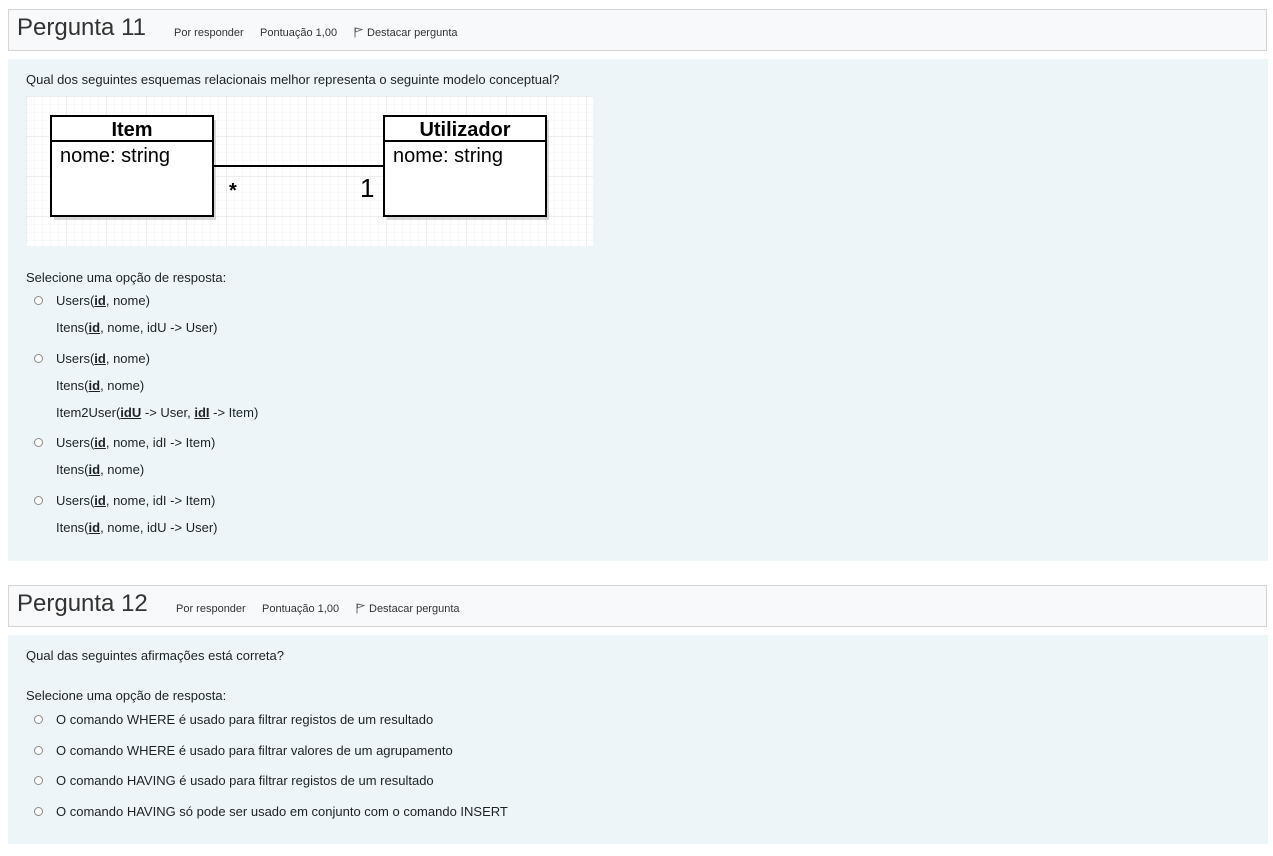  Describe the element at coordinates (38, 358) in the screenshot. I see `q11-option-2-radio` at that location.